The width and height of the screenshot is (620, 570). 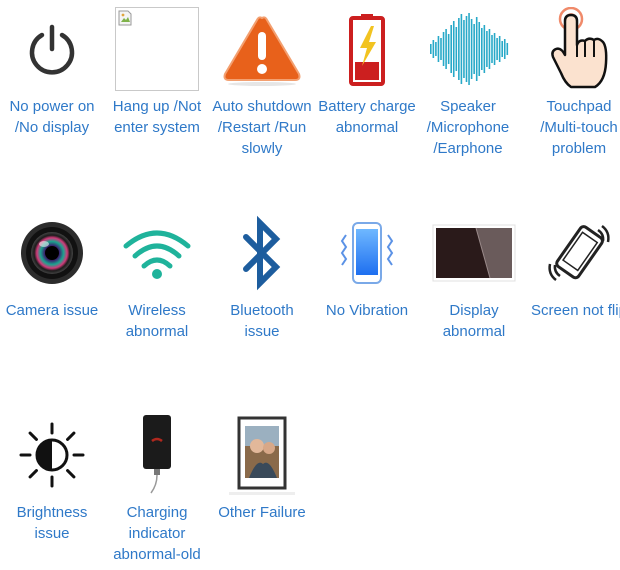 I want to click on brightness-icon, so click(x=52, y=455).